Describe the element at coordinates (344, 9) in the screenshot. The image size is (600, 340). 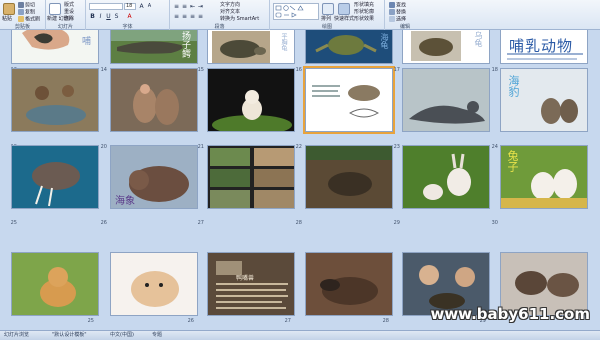
I see `quick-styles-icon` at that location.